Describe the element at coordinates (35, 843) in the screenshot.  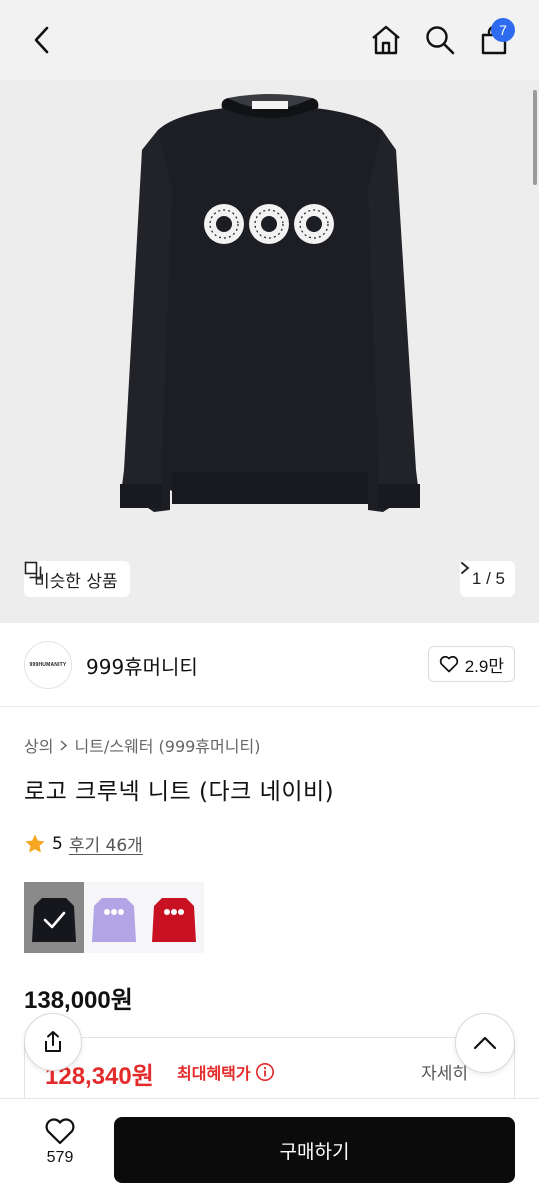
I see `star-icon` at that location.